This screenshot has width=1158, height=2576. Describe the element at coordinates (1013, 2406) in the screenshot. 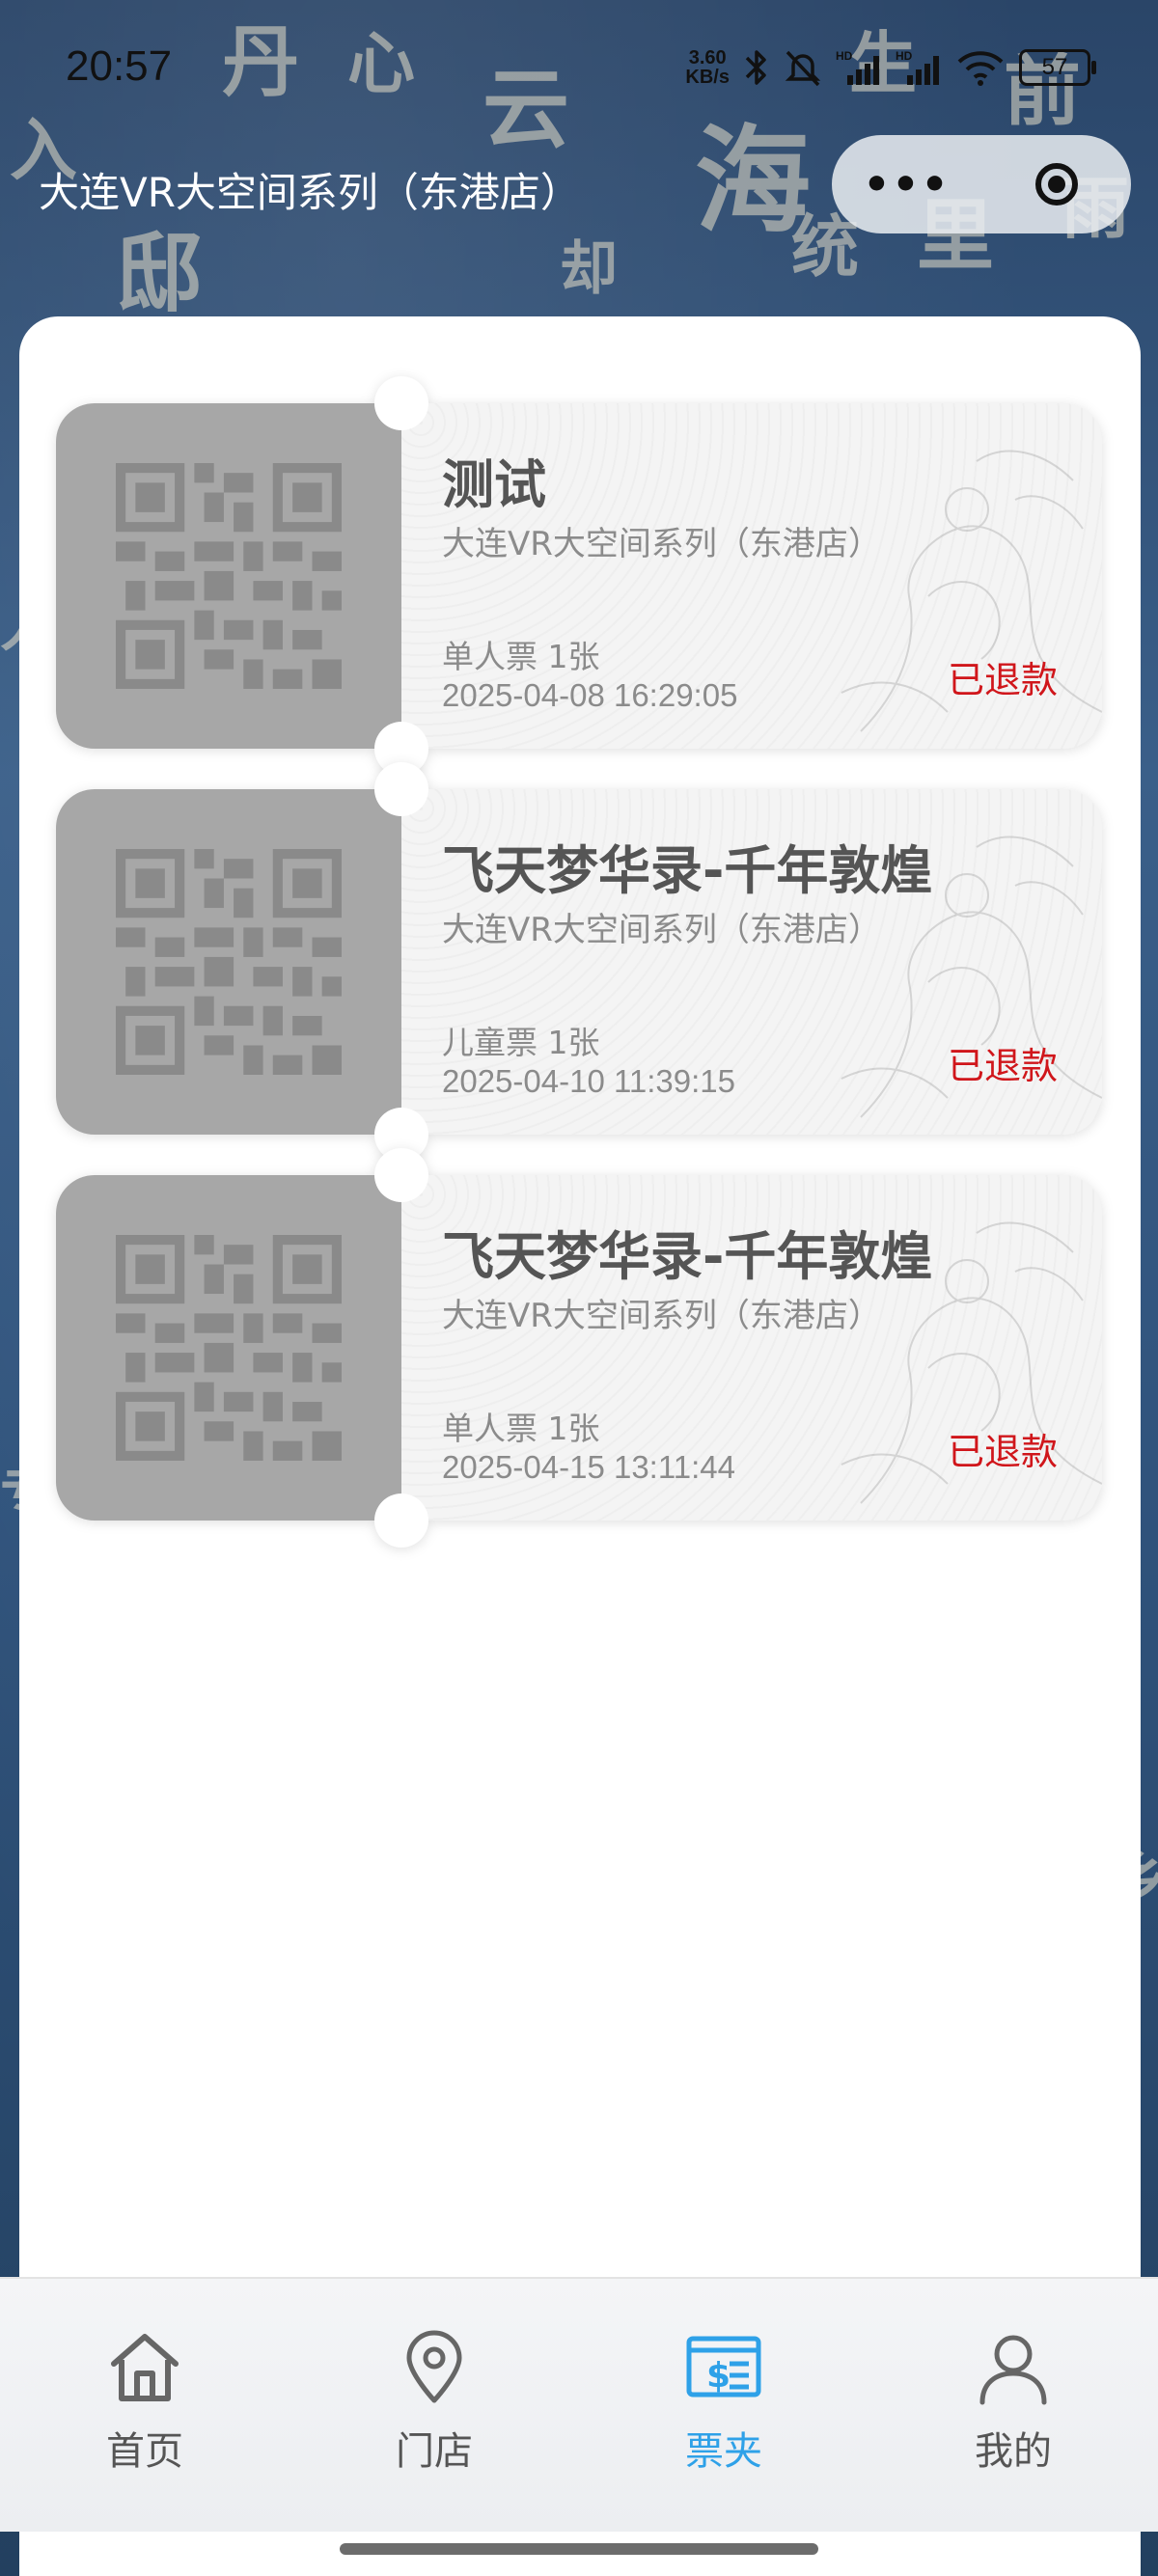

I see `tab-profile: 我的` at that location.